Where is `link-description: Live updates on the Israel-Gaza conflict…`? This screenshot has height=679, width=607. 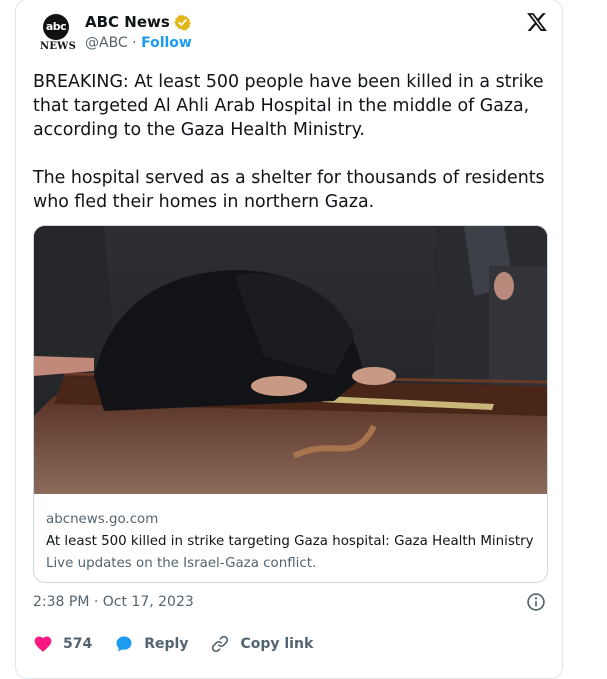 link-description: Live updates on the Israel-Gaza conflict… is located at coordinates (181, 563).